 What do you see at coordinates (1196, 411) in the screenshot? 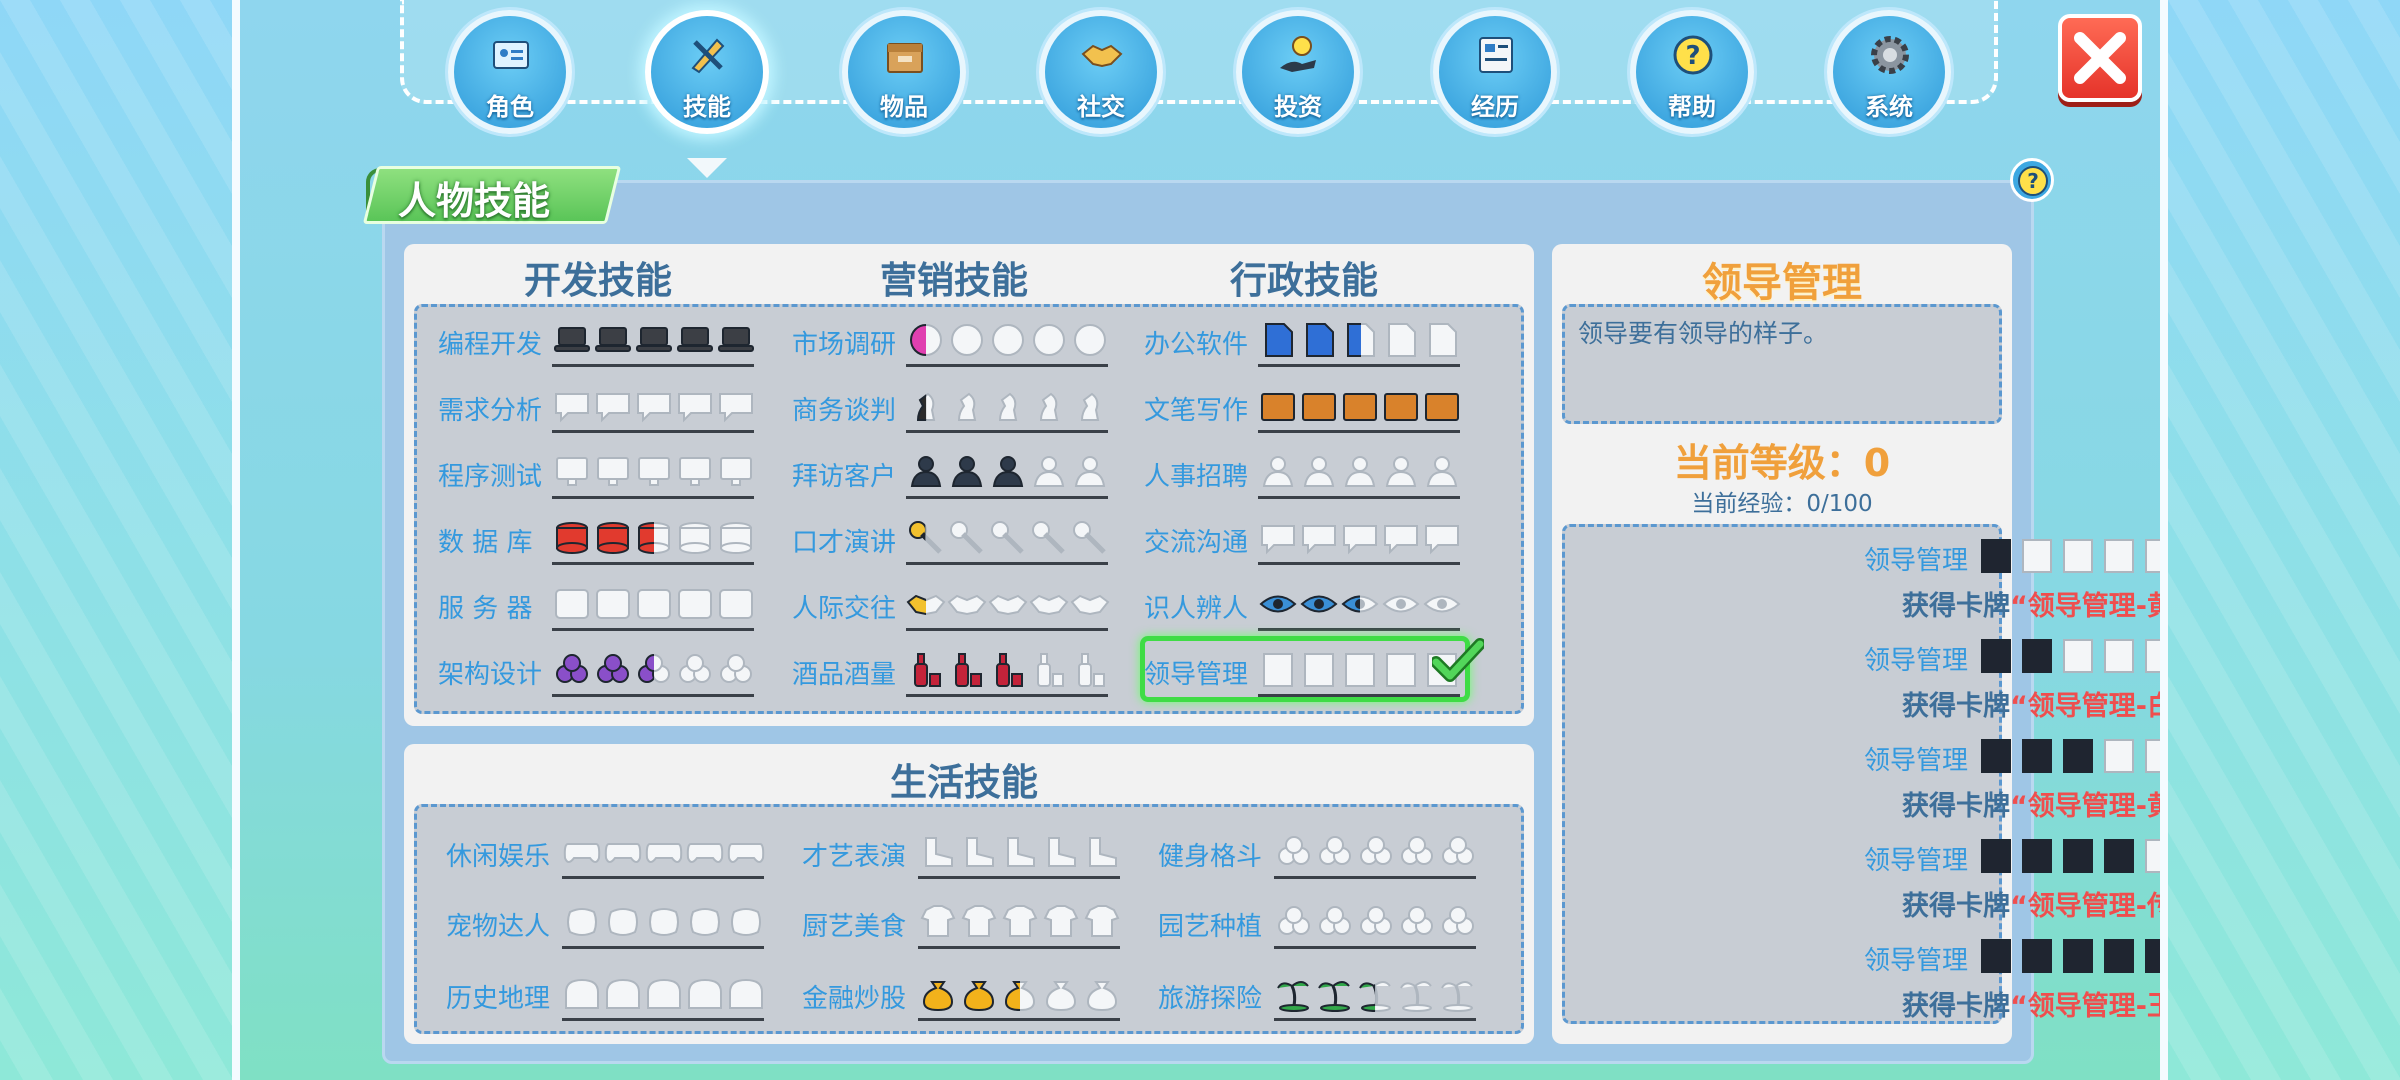
I see `skill-name: 文笔写作` at bounding box center [1196, 411].